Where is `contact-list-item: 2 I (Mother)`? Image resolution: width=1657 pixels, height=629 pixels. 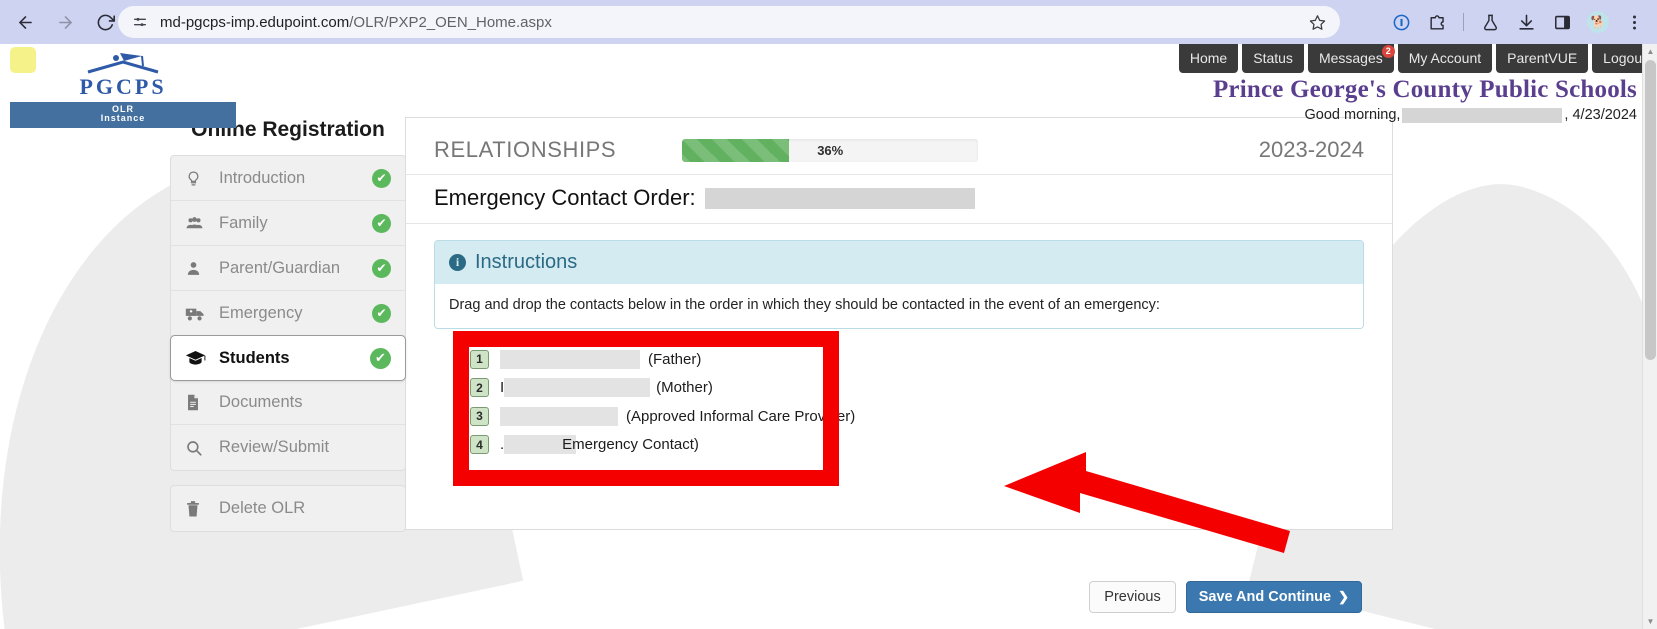 contact-list-item: 2 I (Mother) is located at coordinates (950, 388).